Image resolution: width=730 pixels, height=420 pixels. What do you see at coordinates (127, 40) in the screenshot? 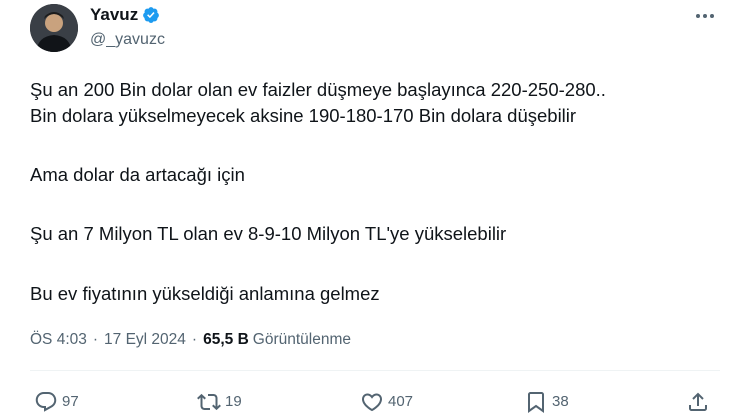
I see `author-handle: @_yavuzc` at bounding box center [127, 40].